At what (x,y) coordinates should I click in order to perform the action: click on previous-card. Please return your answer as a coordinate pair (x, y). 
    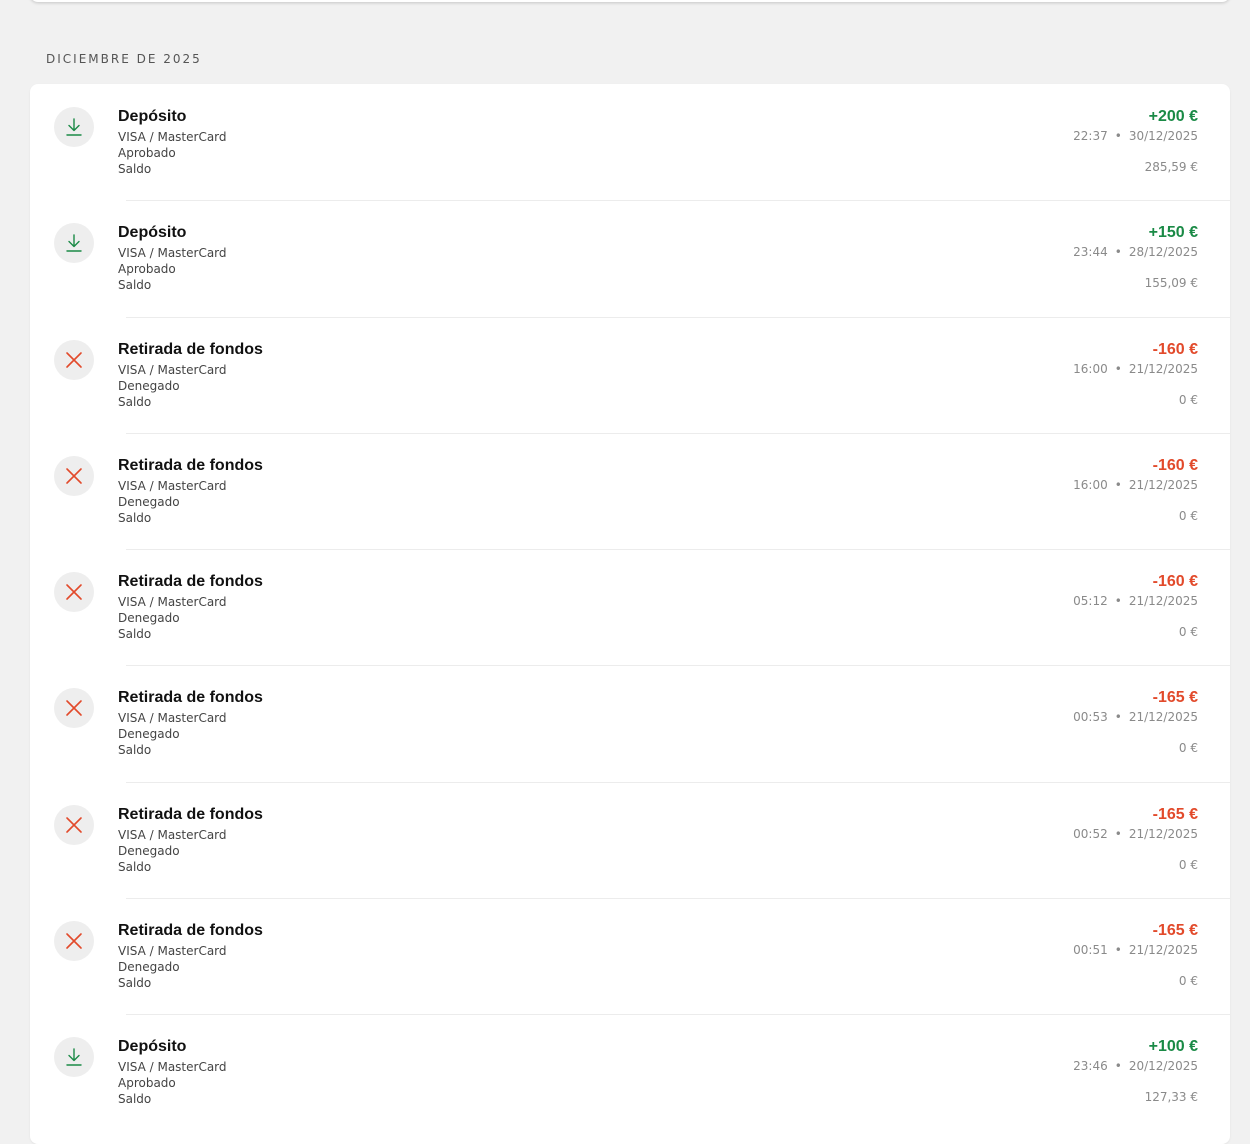
    Looking at the image, I should click on (630, 1).